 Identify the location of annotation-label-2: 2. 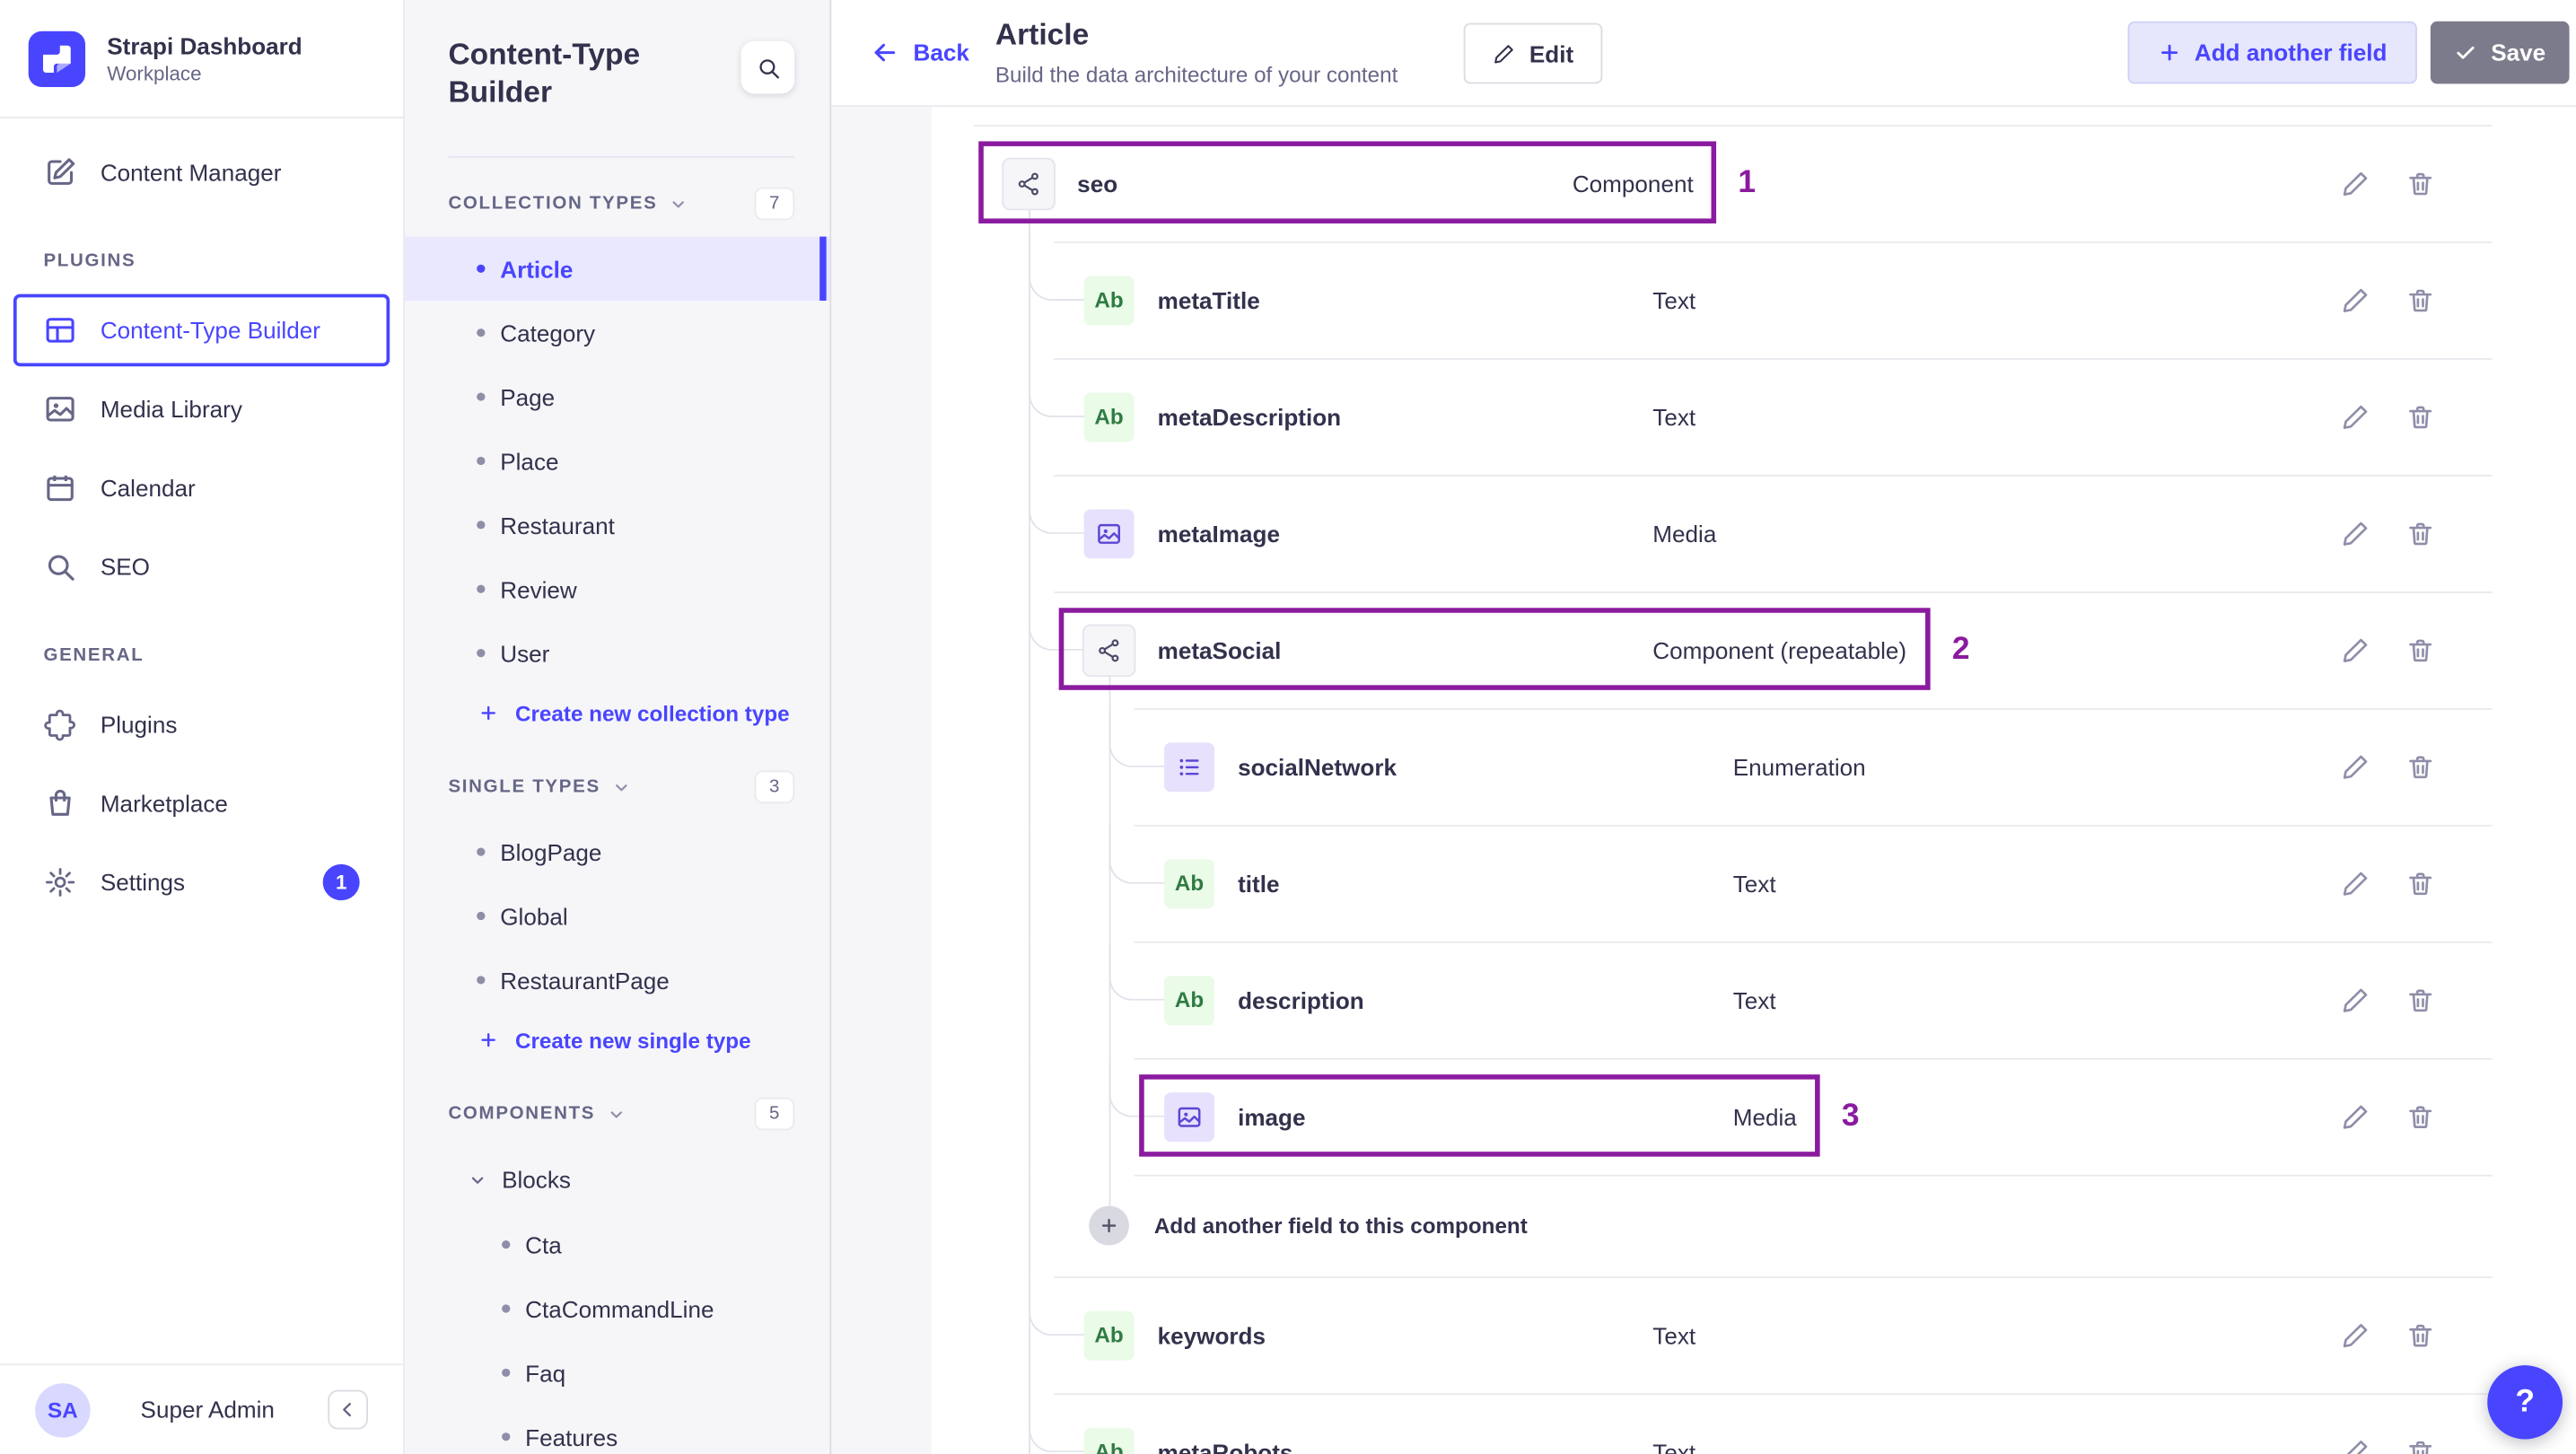
(1960, 649).